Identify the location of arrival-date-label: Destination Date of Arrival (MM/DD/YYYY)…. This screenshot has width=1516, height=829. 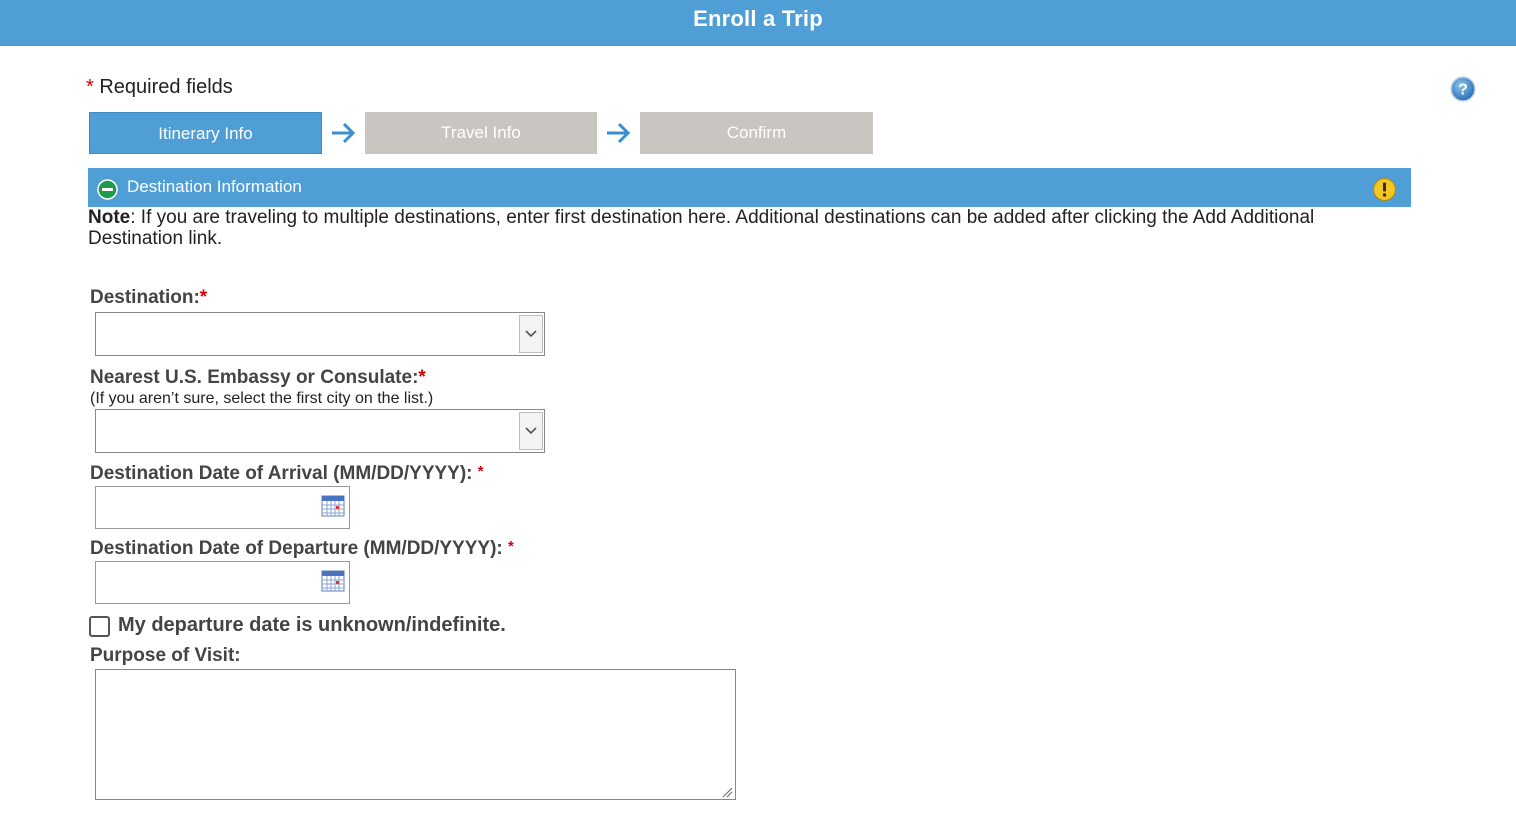
(287, 474).